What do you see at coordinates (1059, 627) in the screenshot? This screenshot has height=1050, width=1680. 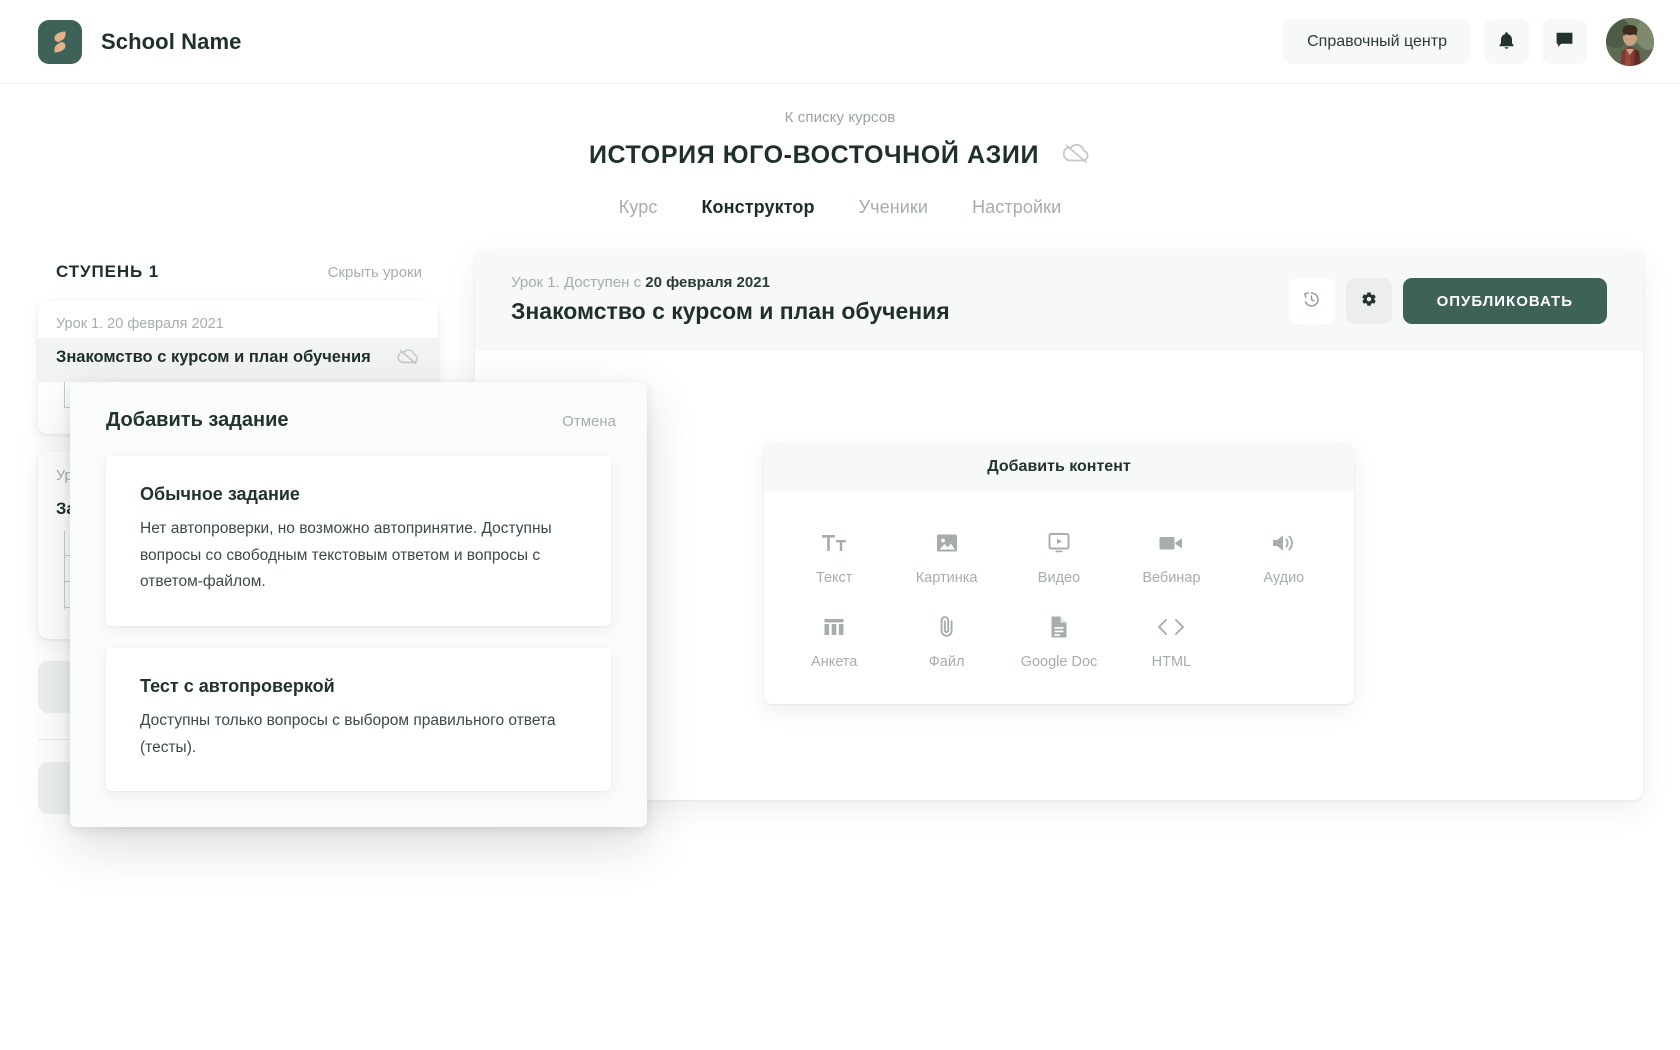 I see `document-icon` at bounding box center [1059, 627].